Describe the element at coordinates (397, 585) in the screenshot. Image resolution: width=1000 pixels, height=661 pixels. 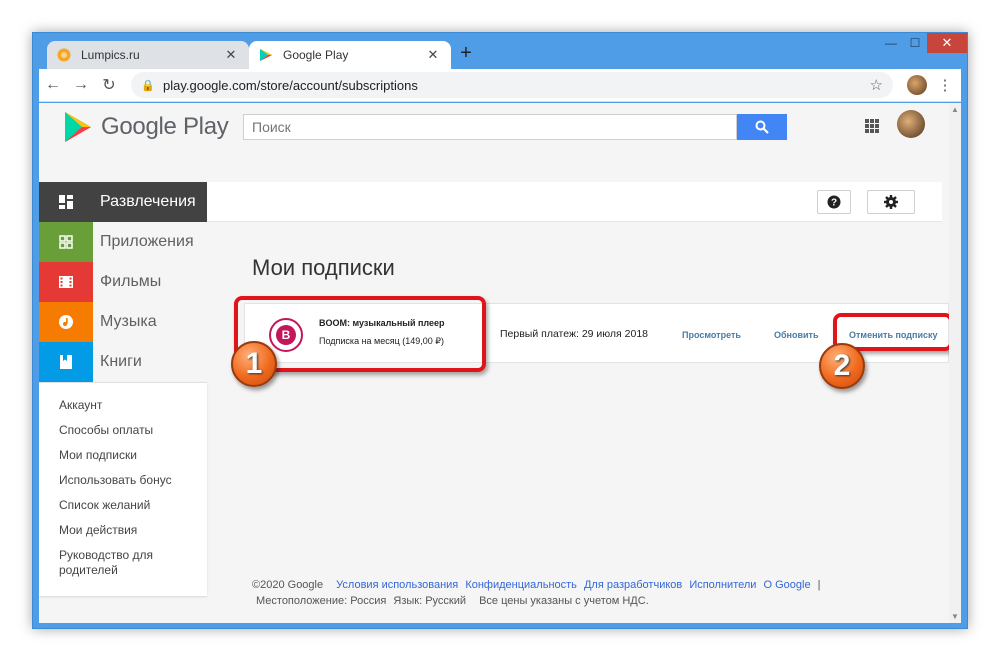
I see `footer-link-terms: Условия использования` at that location.